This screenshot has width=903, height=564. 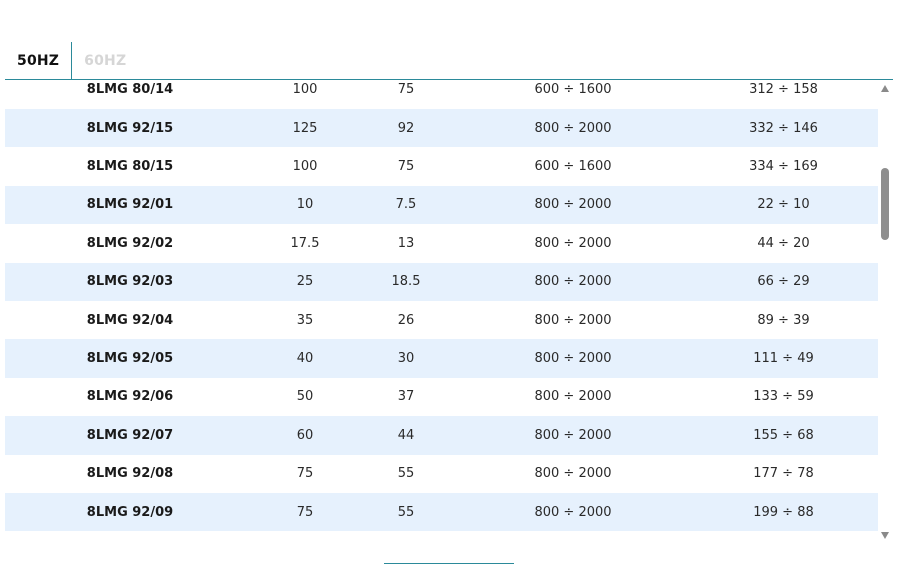 I want to click on table-row: 8LMG 92/01 10 7.5 800 ÷ 2000 22 ÷ 10, so click(x=441, y=205).